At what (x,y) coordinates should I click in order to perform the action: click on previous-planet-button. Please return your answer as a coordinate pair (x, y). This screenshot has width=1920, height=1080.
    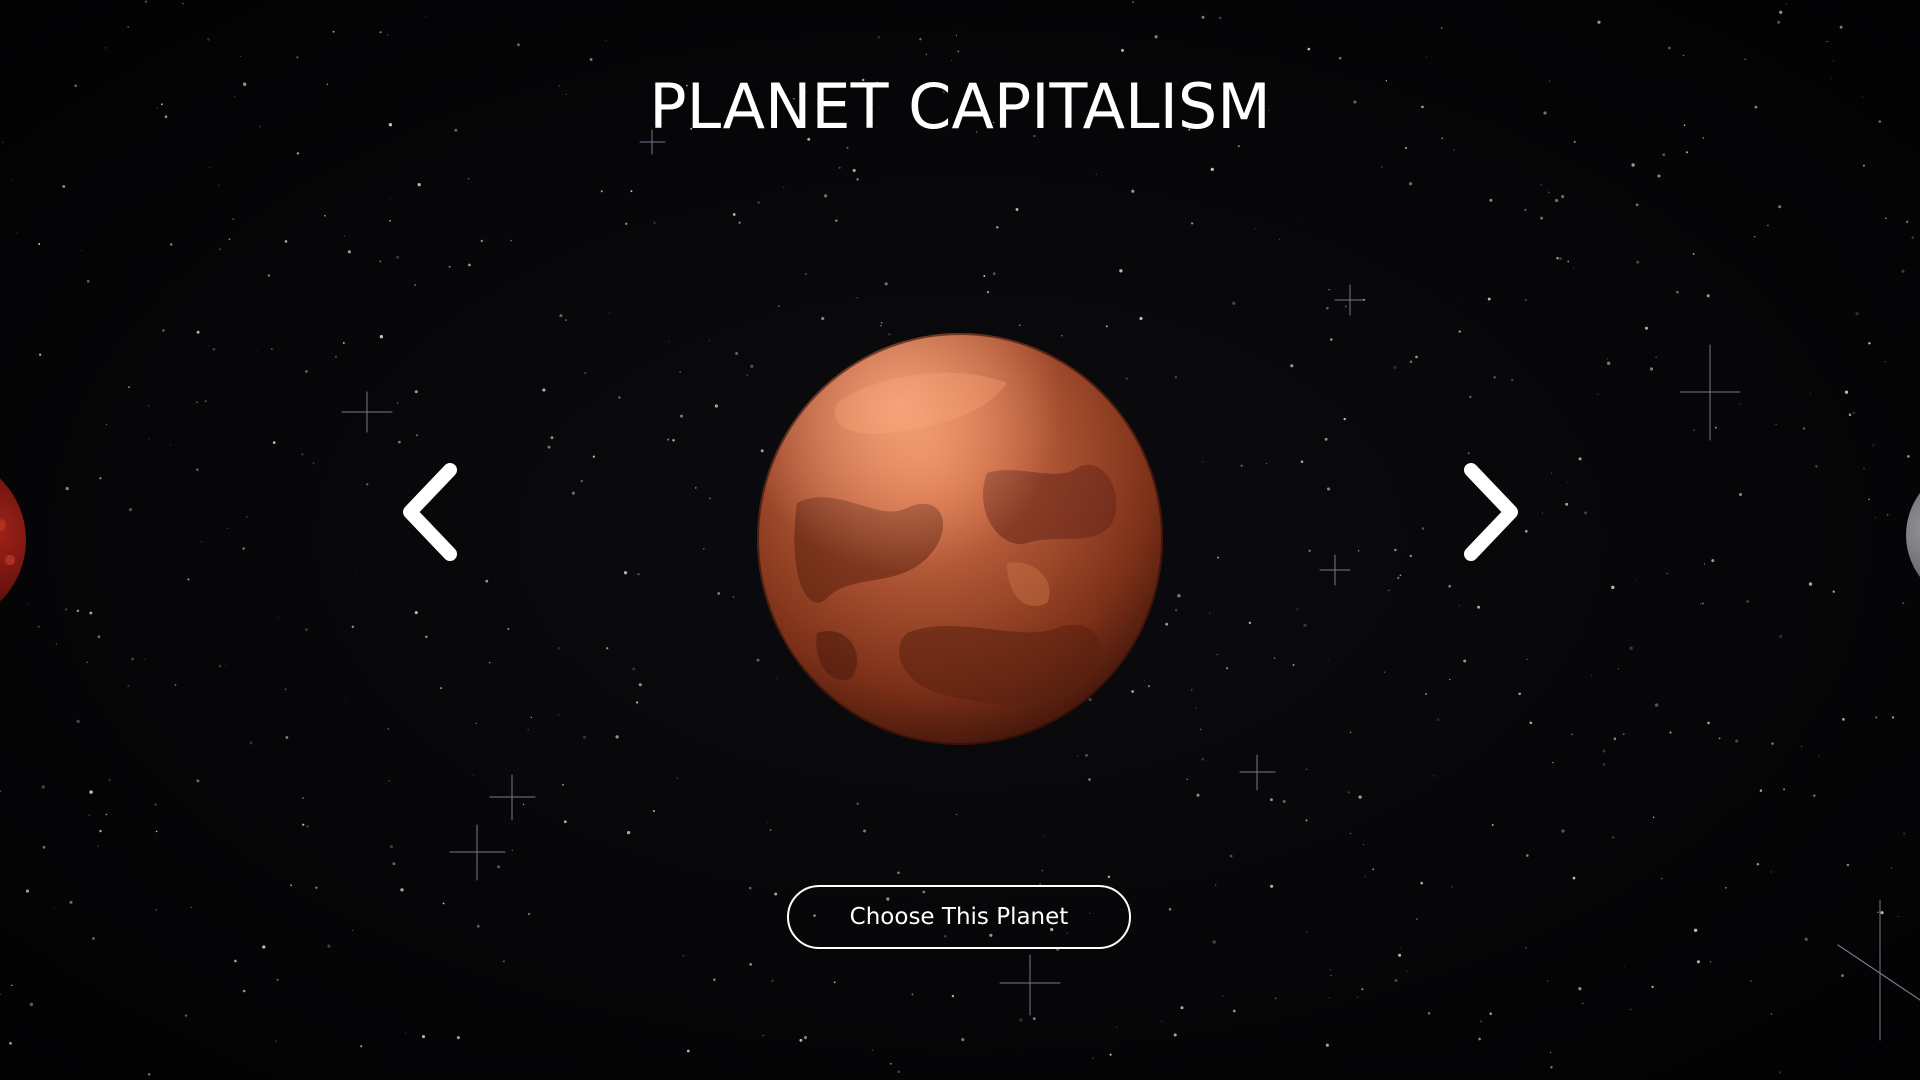
    Looking at the image, I should click on (433, 512).